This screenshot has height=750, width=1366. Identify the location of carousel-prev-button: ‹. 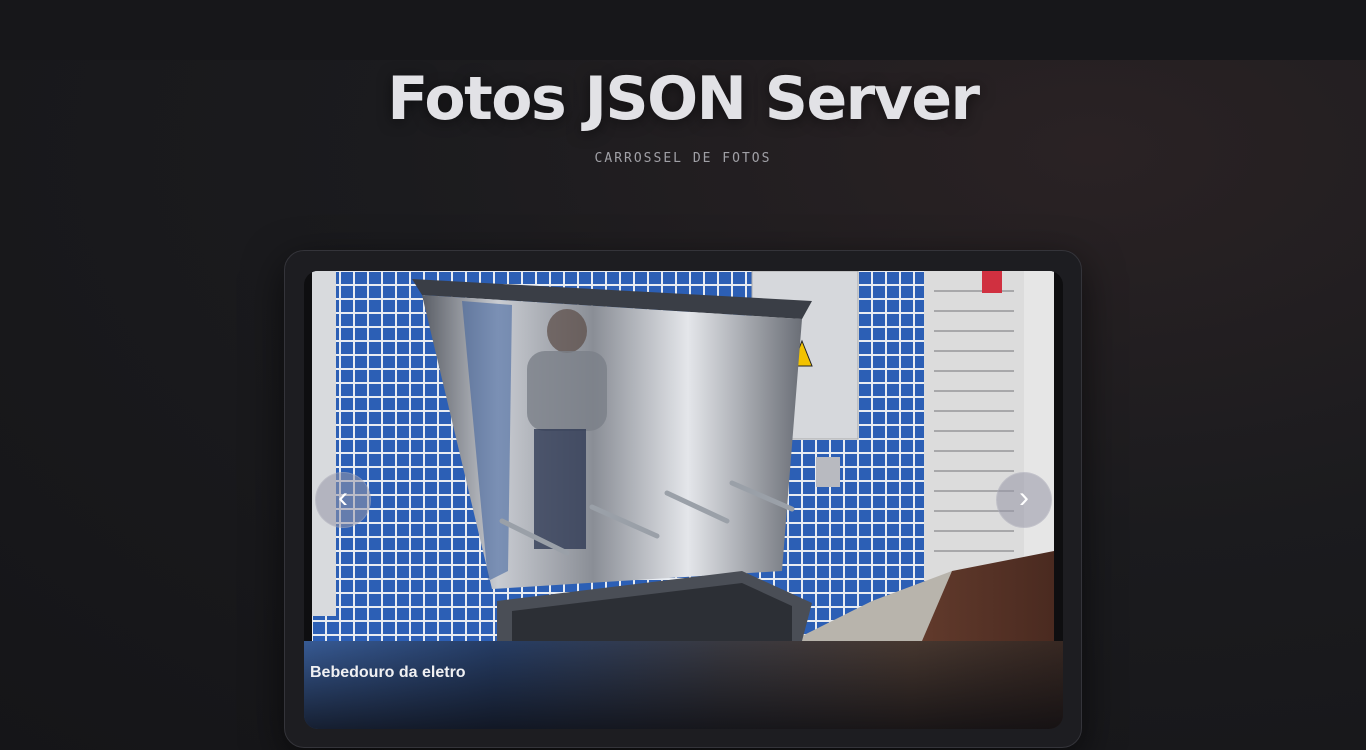
(343, 500).